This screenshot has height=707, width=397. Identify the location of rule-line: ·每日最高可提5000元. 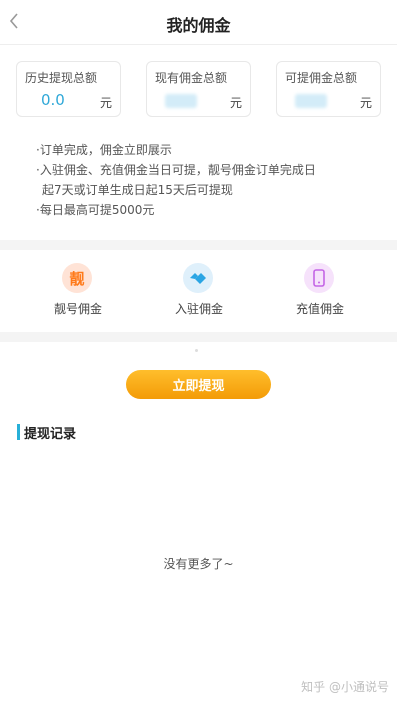
(95, 210).